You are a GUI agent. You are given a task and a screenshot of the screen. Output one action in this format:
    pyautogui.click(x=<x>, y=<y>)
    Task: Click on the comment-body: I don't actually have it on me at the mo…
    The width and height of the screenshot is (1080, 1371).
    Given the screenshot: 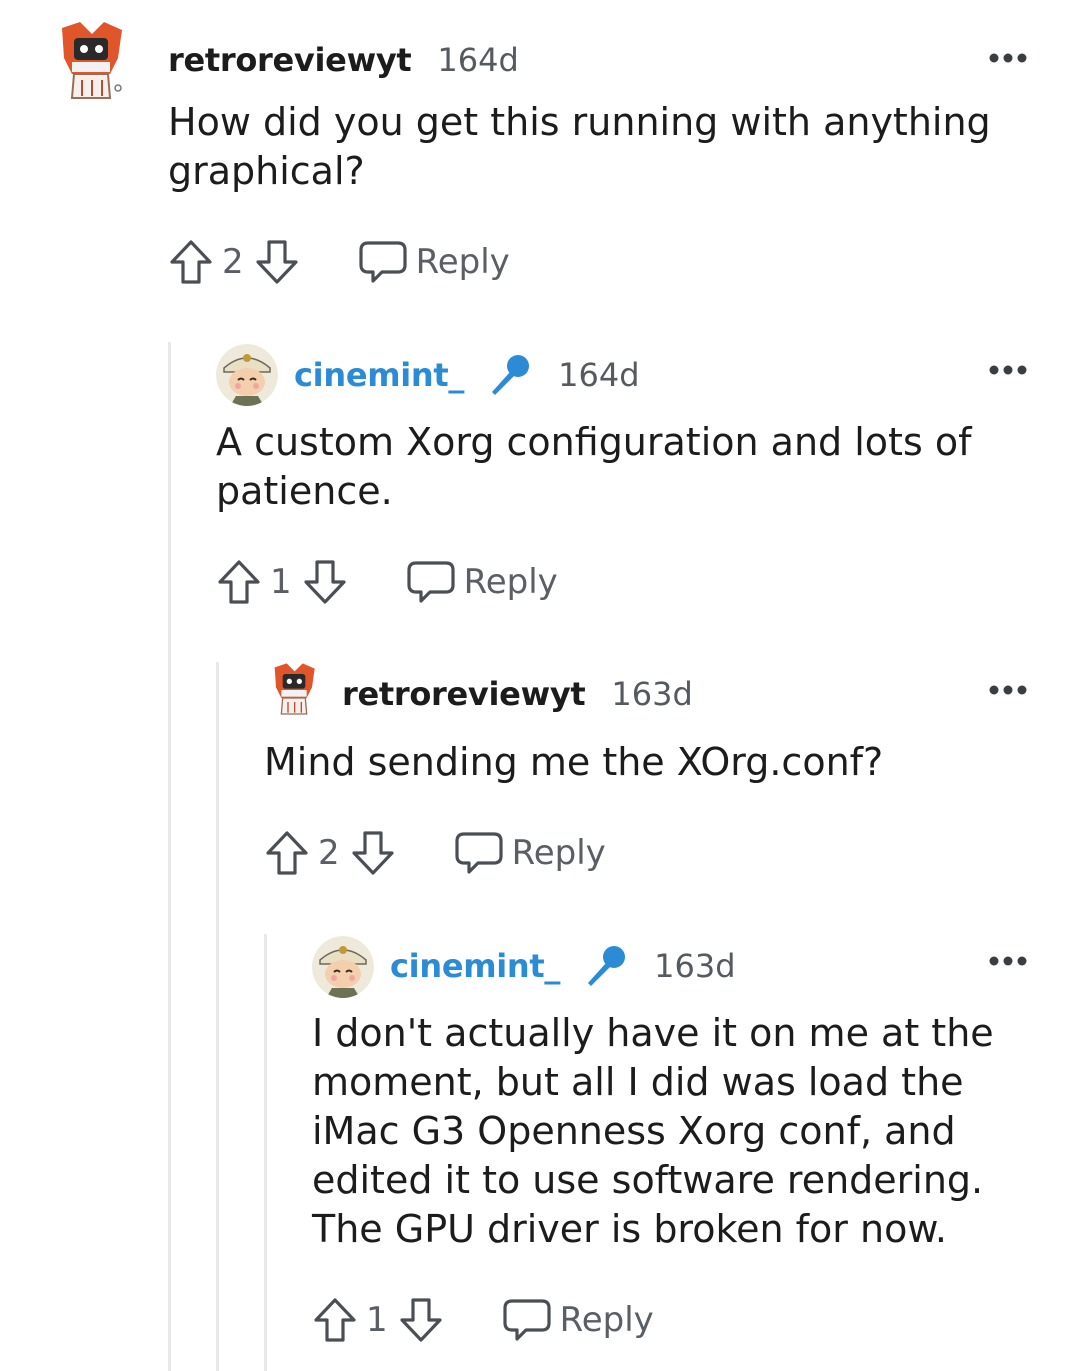 What is the action you would take?
    pyautogui.click(x=653, y=1131)
    